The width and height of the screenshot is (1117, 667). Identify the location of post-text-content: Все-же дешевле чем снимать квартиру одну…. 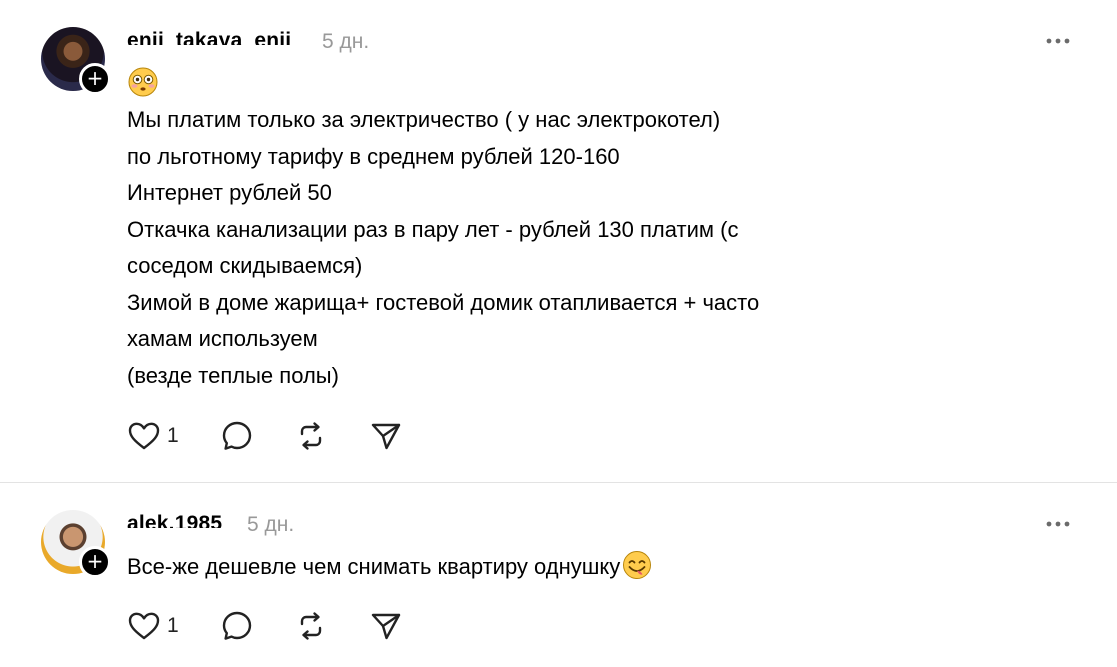
(374, 566).